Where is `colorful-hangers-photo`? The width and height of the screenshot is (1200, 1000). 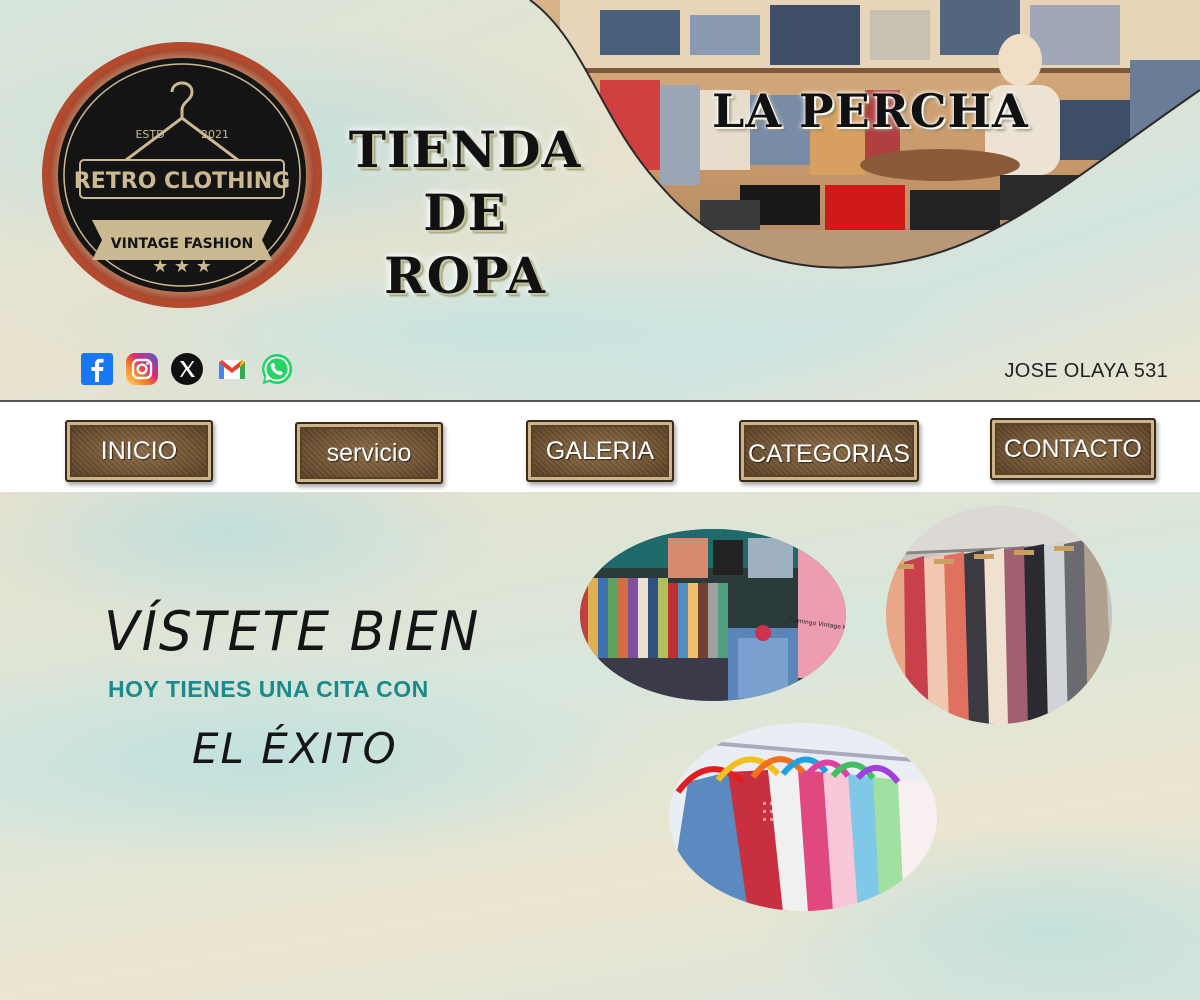
colorful-hangers-photo is located at coordinates (803, 817).